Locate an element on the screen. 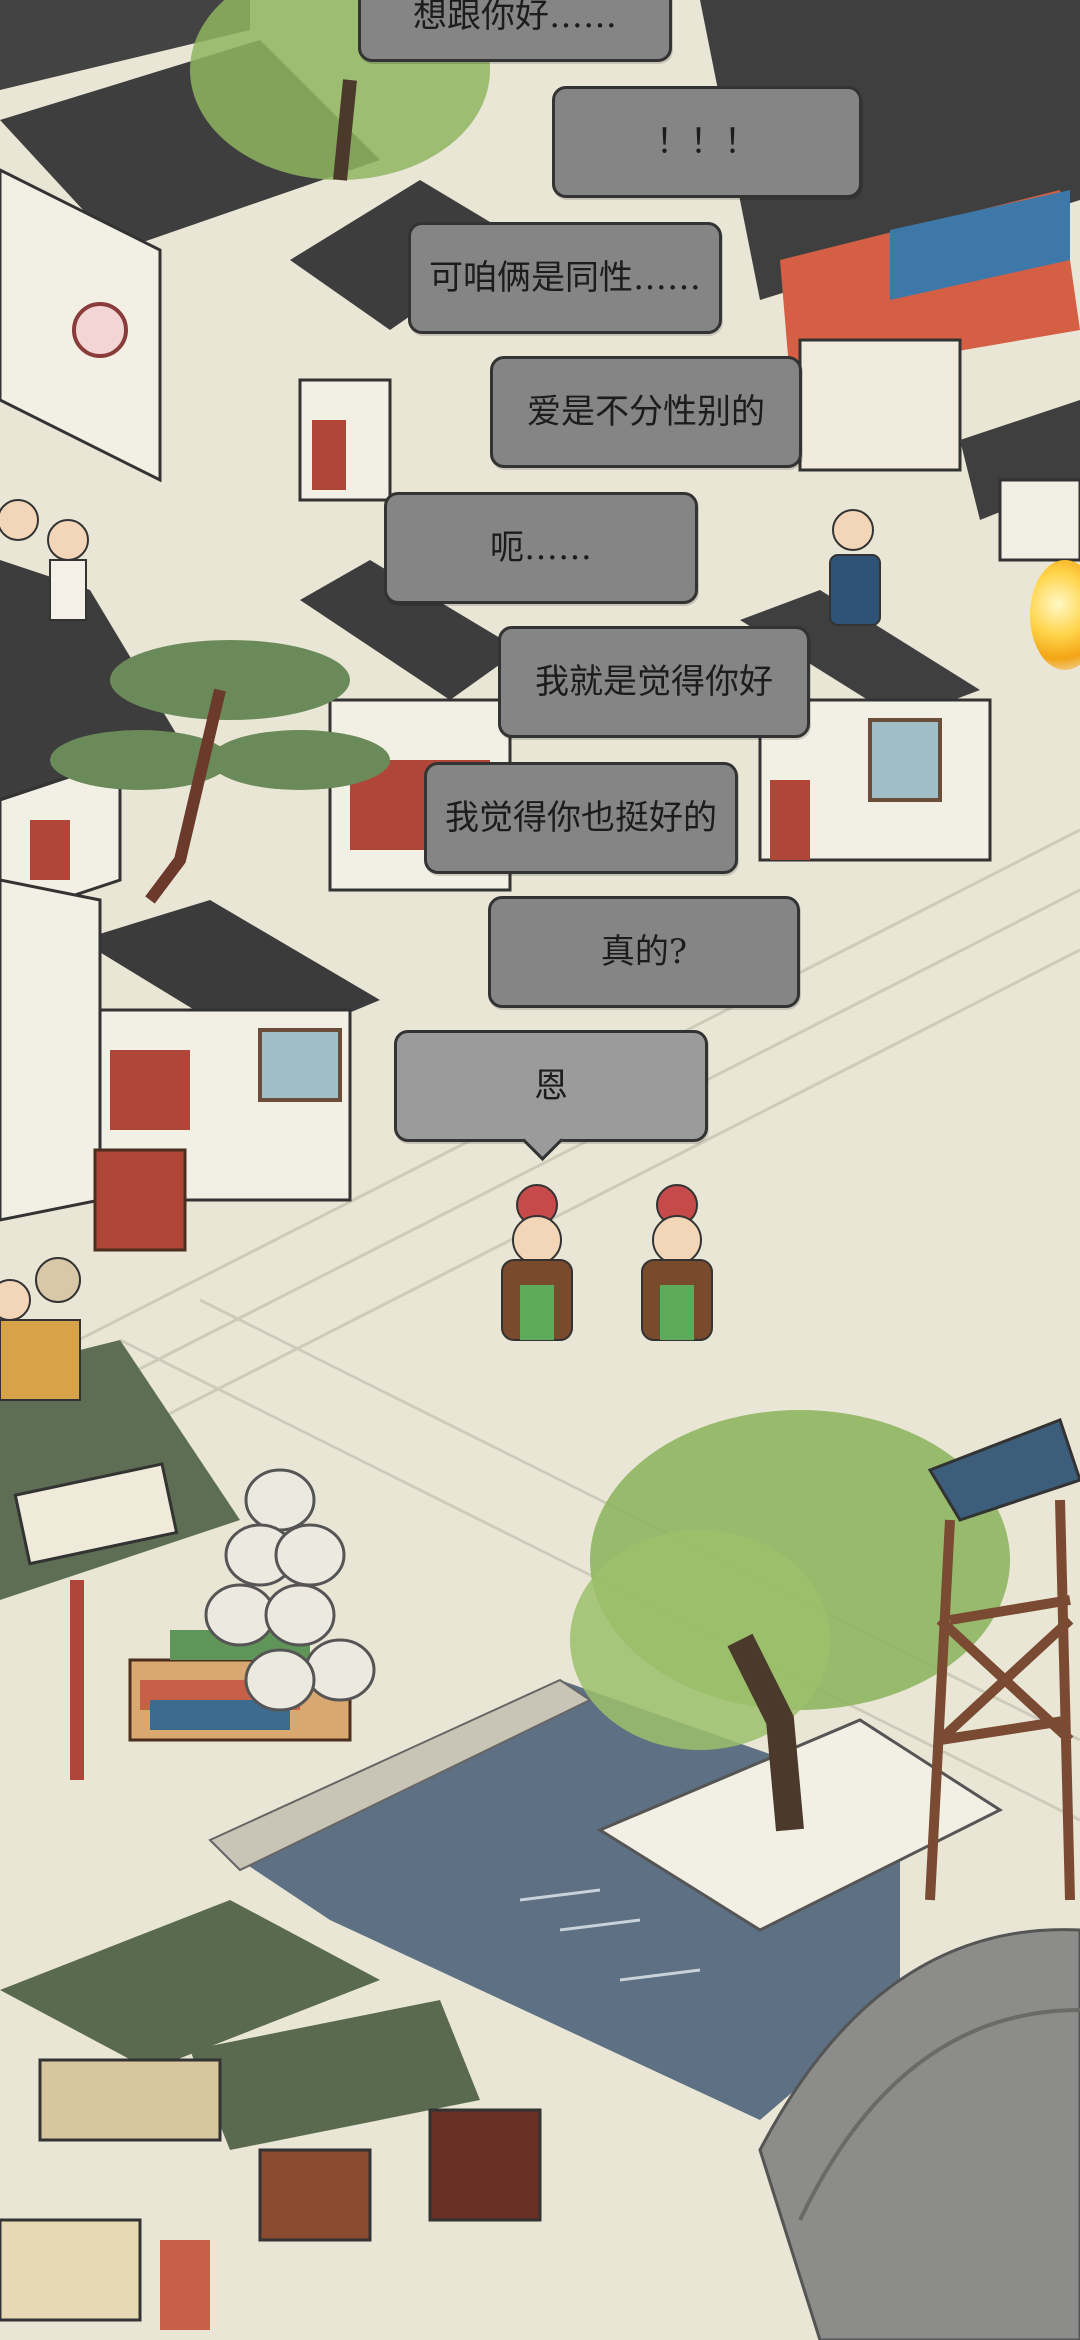 The image size is (1080, 2340). villagers-lower-left is located at coordinates (40, 1329).